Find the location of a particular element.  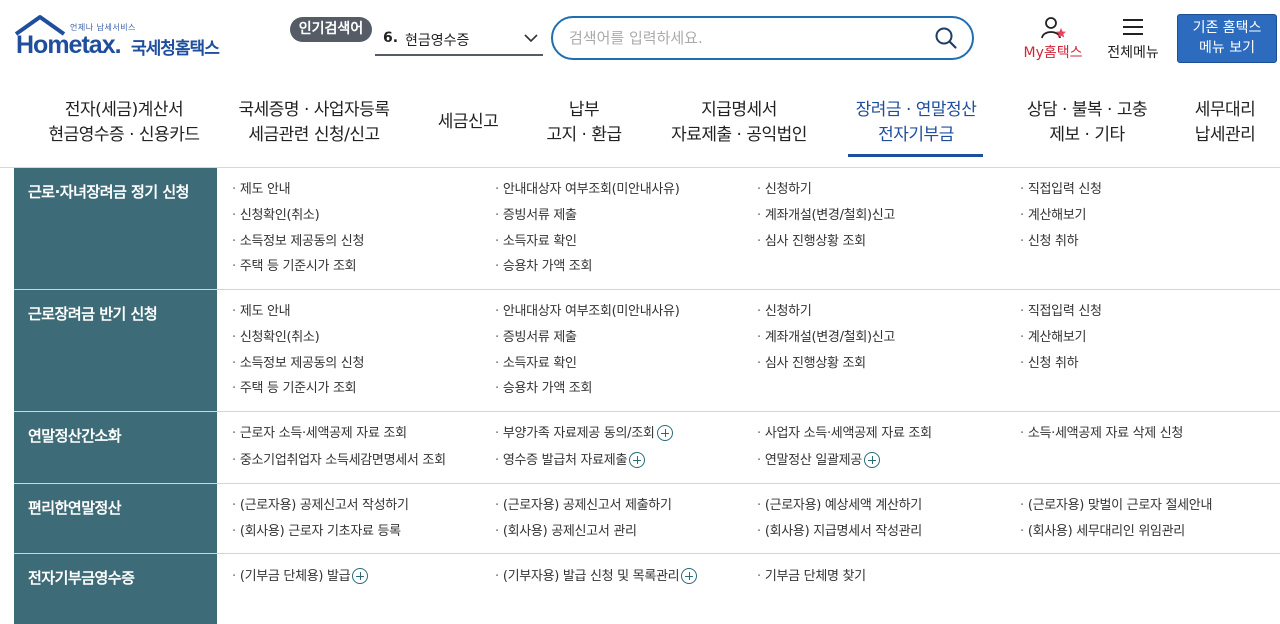

gnb-tax-filing: 세금신고 is located at coordinates (468, 122).